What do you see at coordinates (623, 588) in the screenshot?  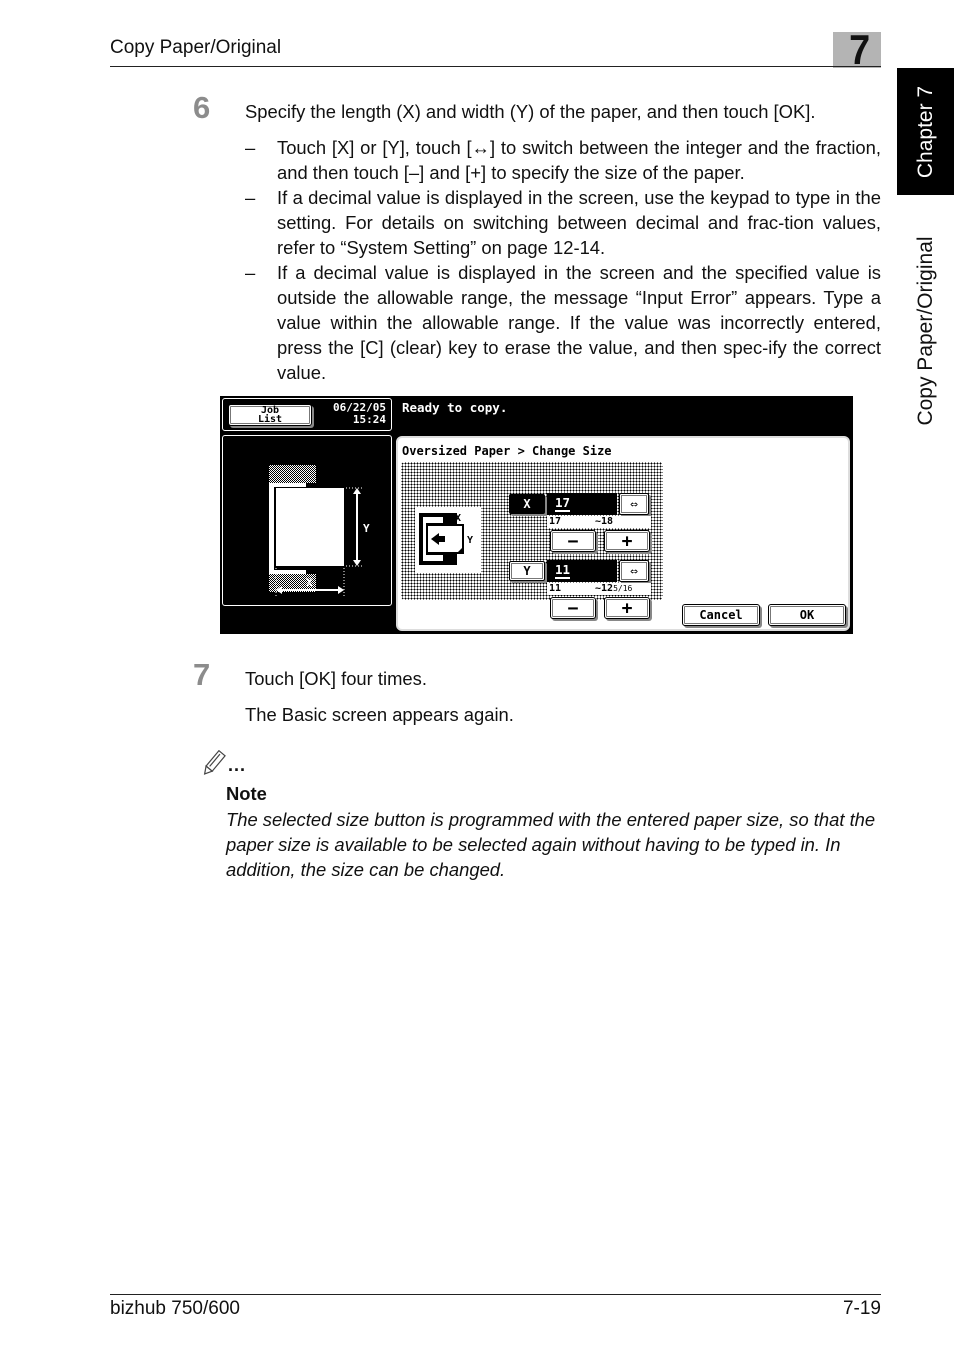 I see `y-range-max-fraction: 5/16` at bounding box center [623, 588].